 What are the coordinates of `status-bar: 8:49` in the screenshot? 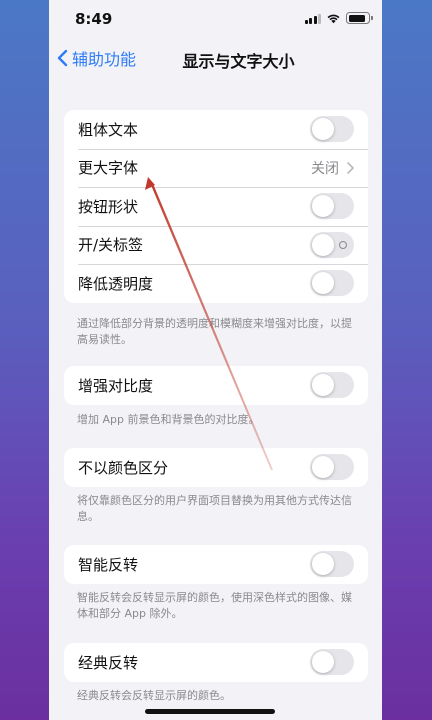 It's located at (215, 20).